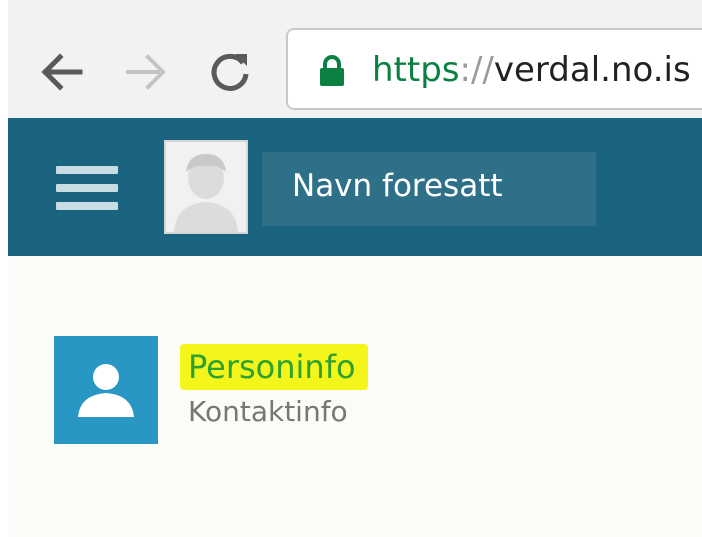 The width and height of the screenshot is (702, 537). I want to click on person-icon, so click(106, 390).